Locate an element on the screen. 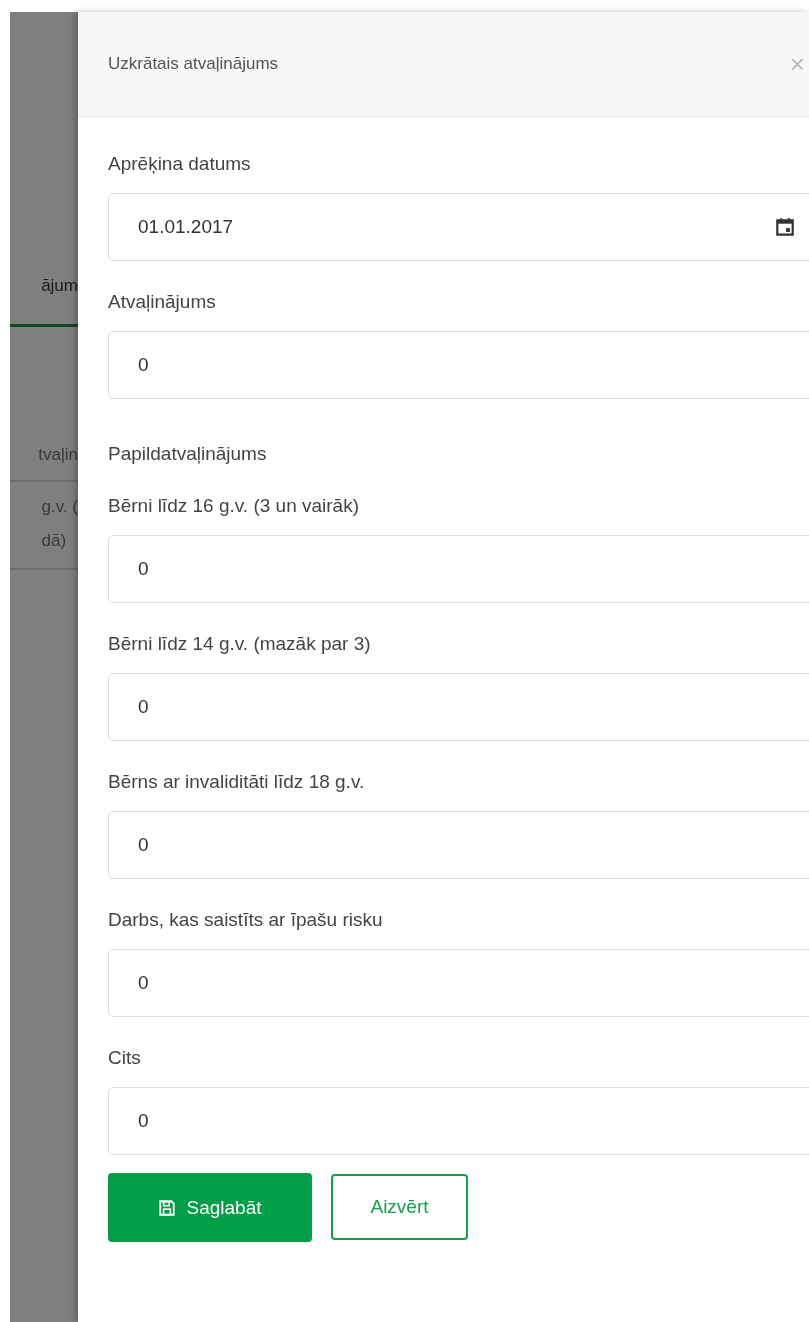  field-label: Bērns ar invaliditāti līdz 18 g.v. is located at coordinates (237, 782).